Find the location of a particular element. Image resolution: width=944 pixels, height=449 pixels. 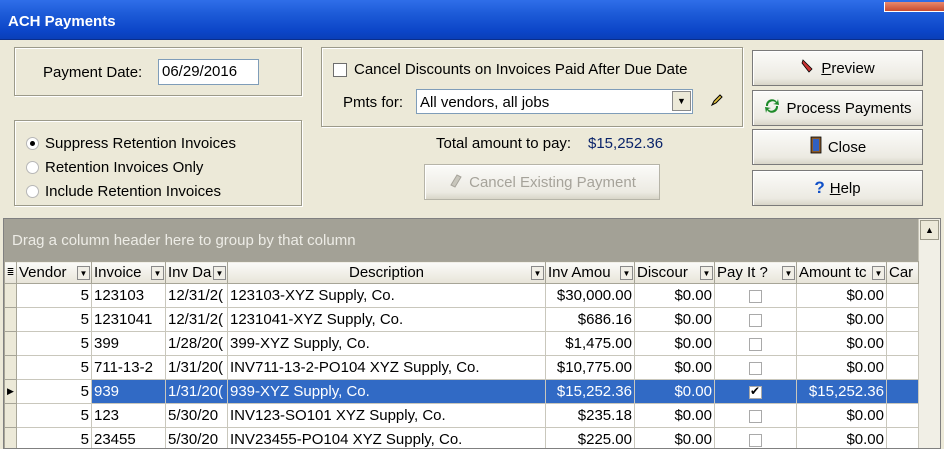

cell-inv-amount: $225.00 is located at coordinates (590, 437).